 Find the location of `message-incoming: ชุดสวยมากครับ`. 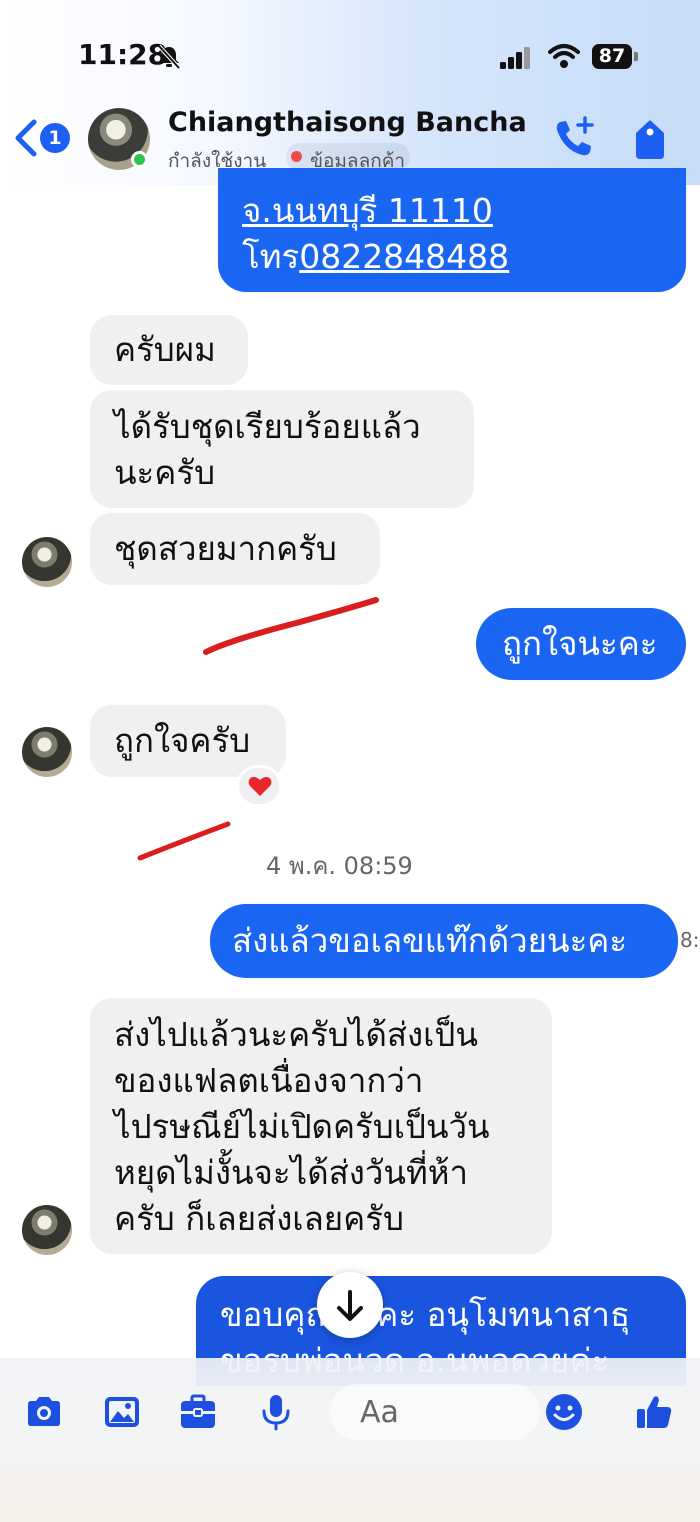

message-incoming: ชุดสวยมากครับ is located at coordinates (235, 549).